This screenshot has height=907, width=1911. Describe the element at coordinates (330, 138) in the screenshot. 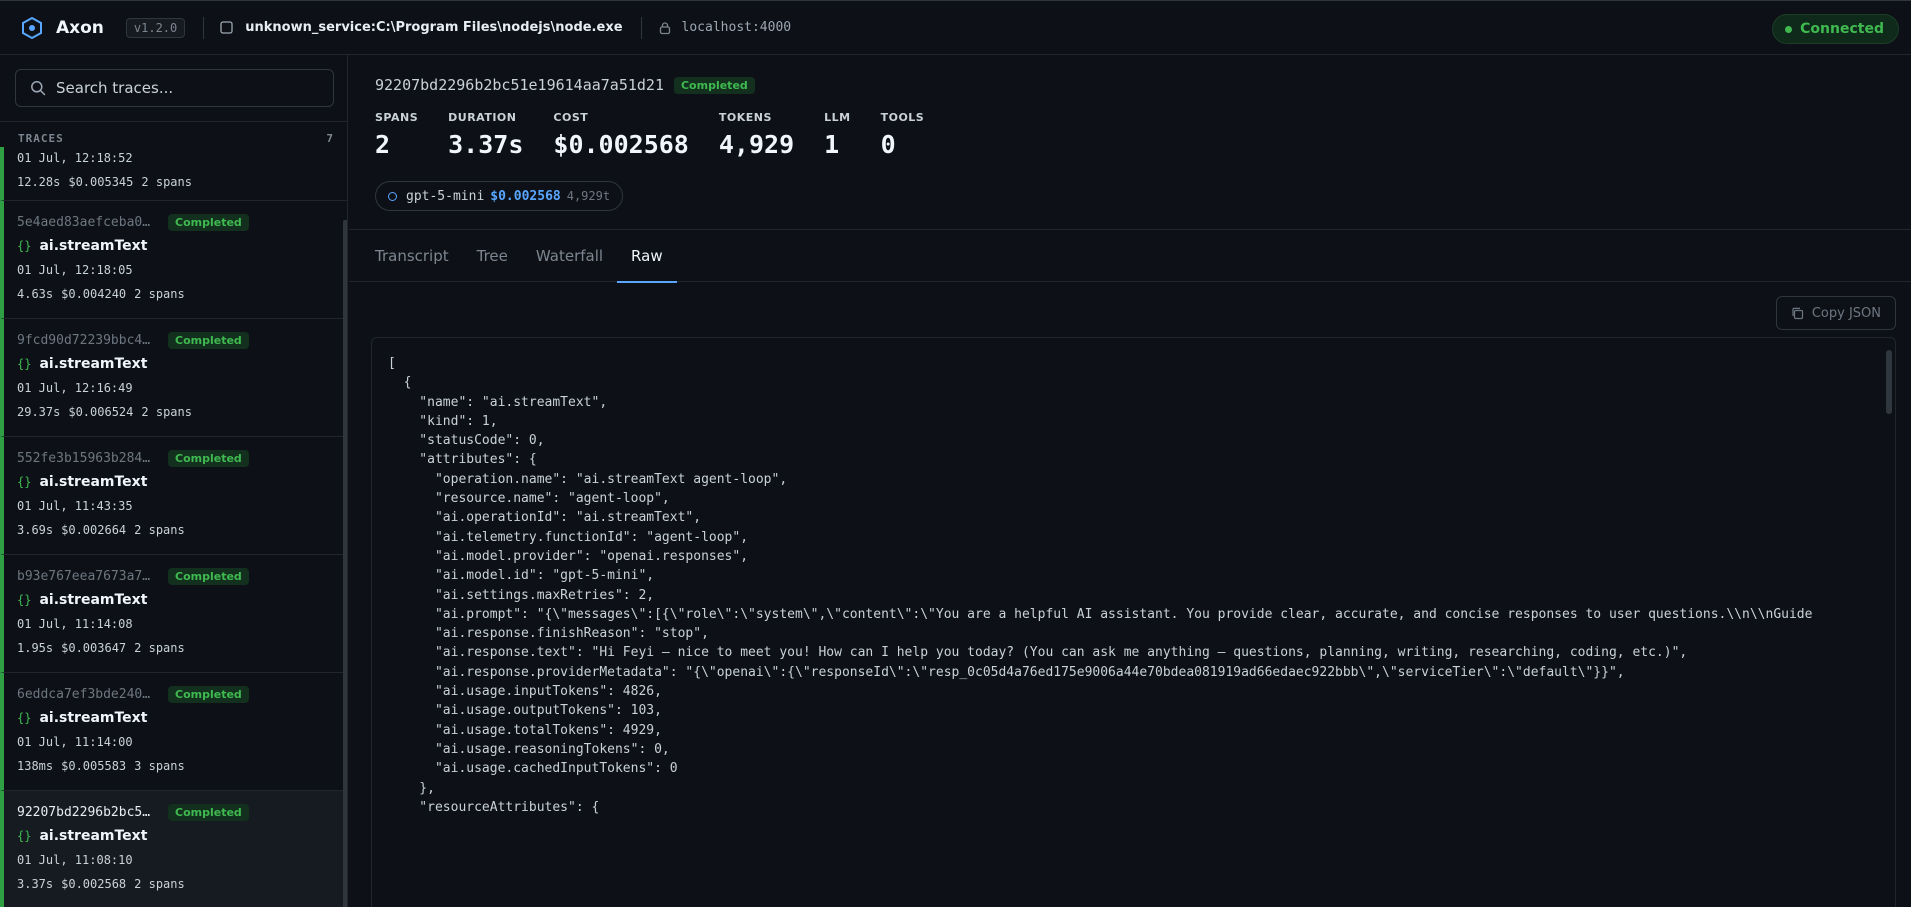

I see `traces-count: 7` at that location.